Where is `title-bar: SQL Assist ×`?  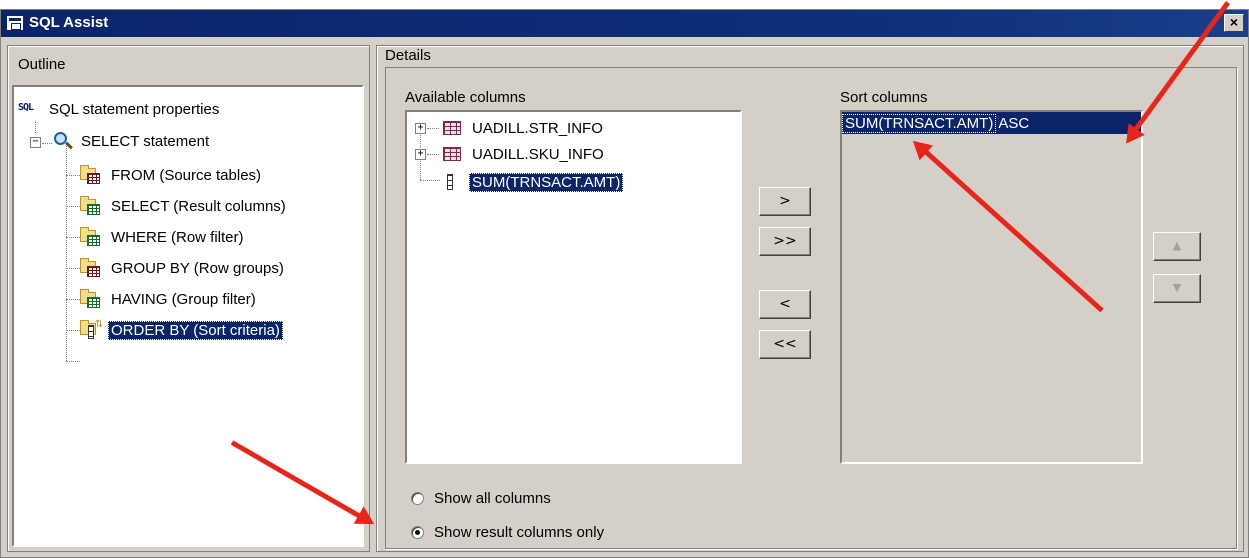 title-bar: SQL Assist × is located at coordinates (624, 23).